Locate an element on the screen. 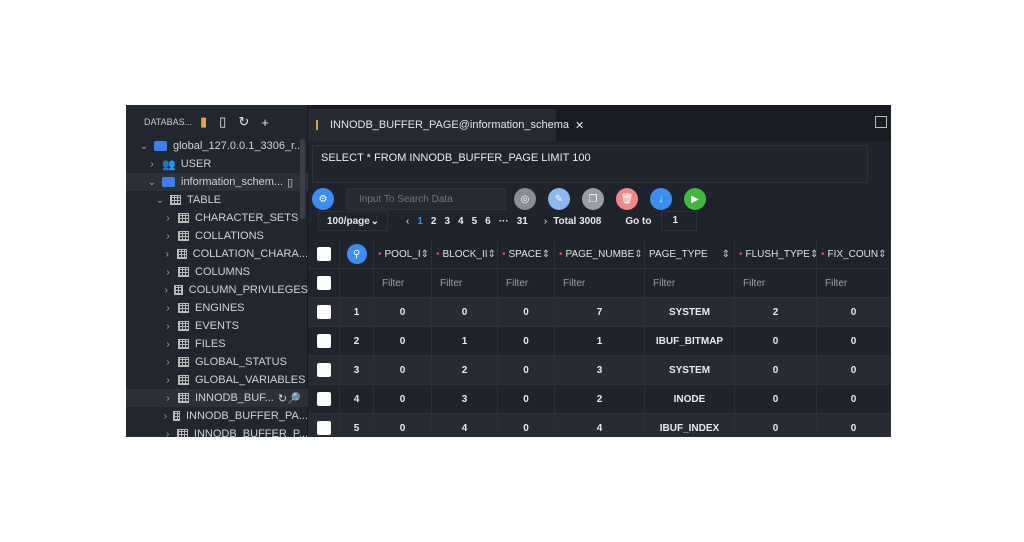 The image size is (1024, 542). next-page-button: › is located at coordinates (545, 221).